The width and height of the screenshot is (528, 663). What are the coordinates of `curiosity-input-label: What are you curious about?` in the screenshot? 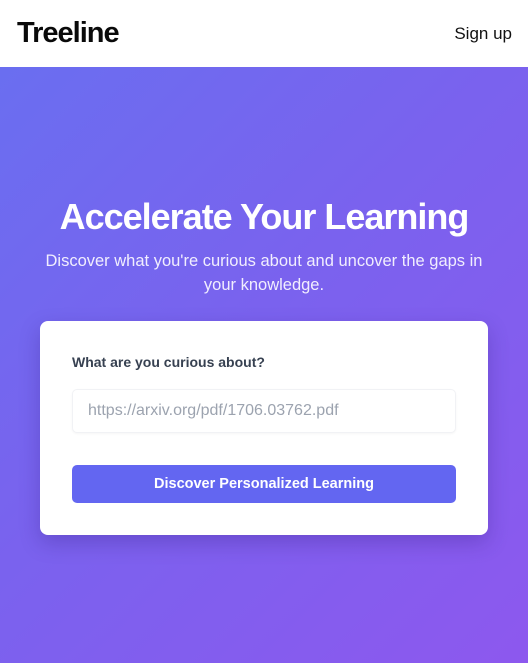 It's located at (168, 362).